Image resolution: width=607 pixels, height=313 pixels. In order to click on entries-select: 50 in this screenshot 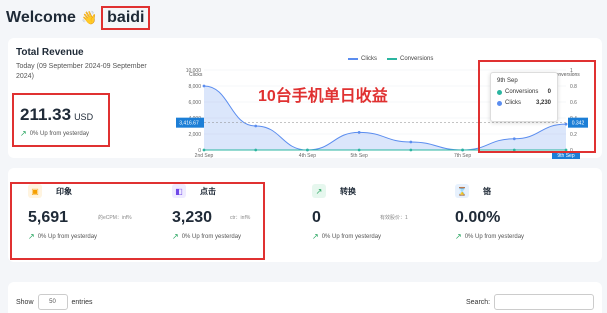, I will do `click(52, 302)`.